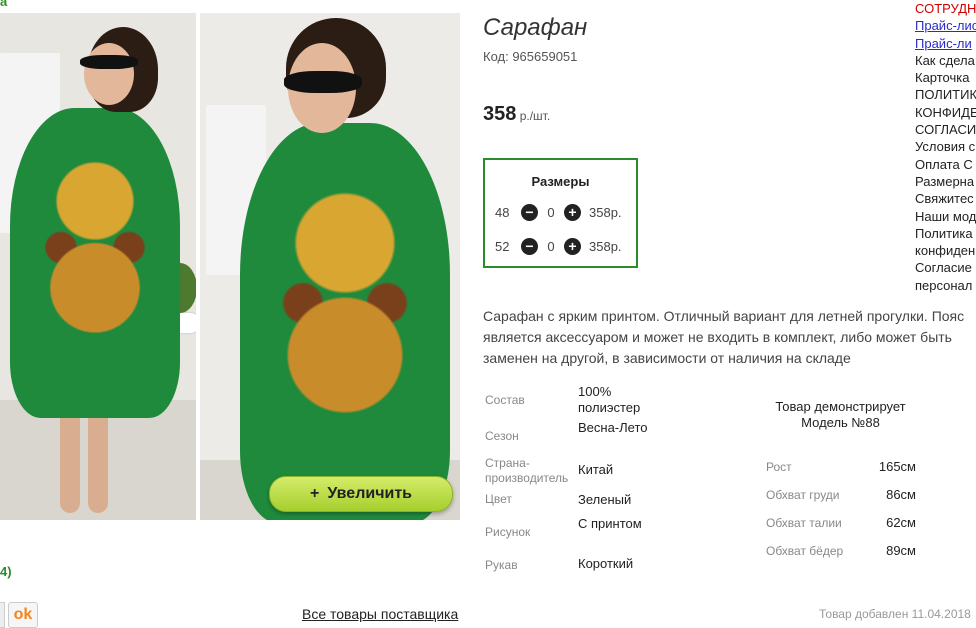 The height and width of the screenshot is (628, 976). Describe the element at coordinates (945, 60) in the screenshot. I see `sidebar-link: Как сдела` at that location.